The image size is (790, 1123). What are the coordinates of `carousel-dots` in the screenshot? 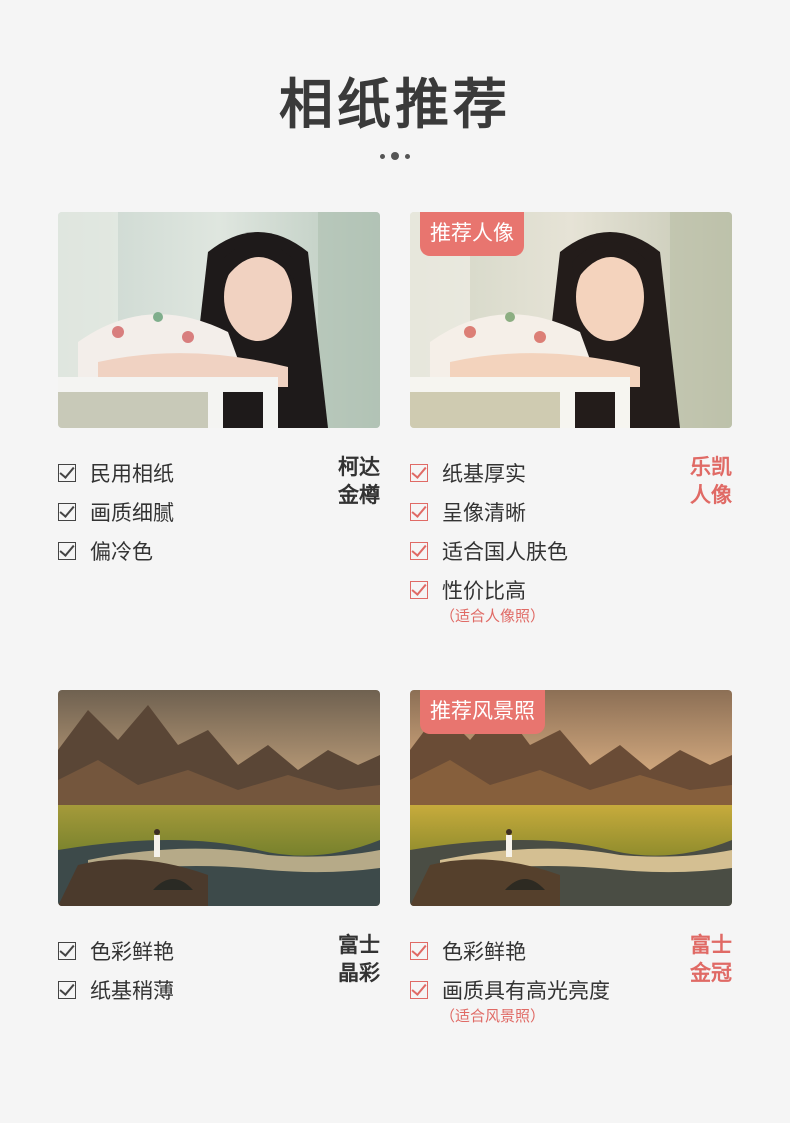 It's located at (395, 156).